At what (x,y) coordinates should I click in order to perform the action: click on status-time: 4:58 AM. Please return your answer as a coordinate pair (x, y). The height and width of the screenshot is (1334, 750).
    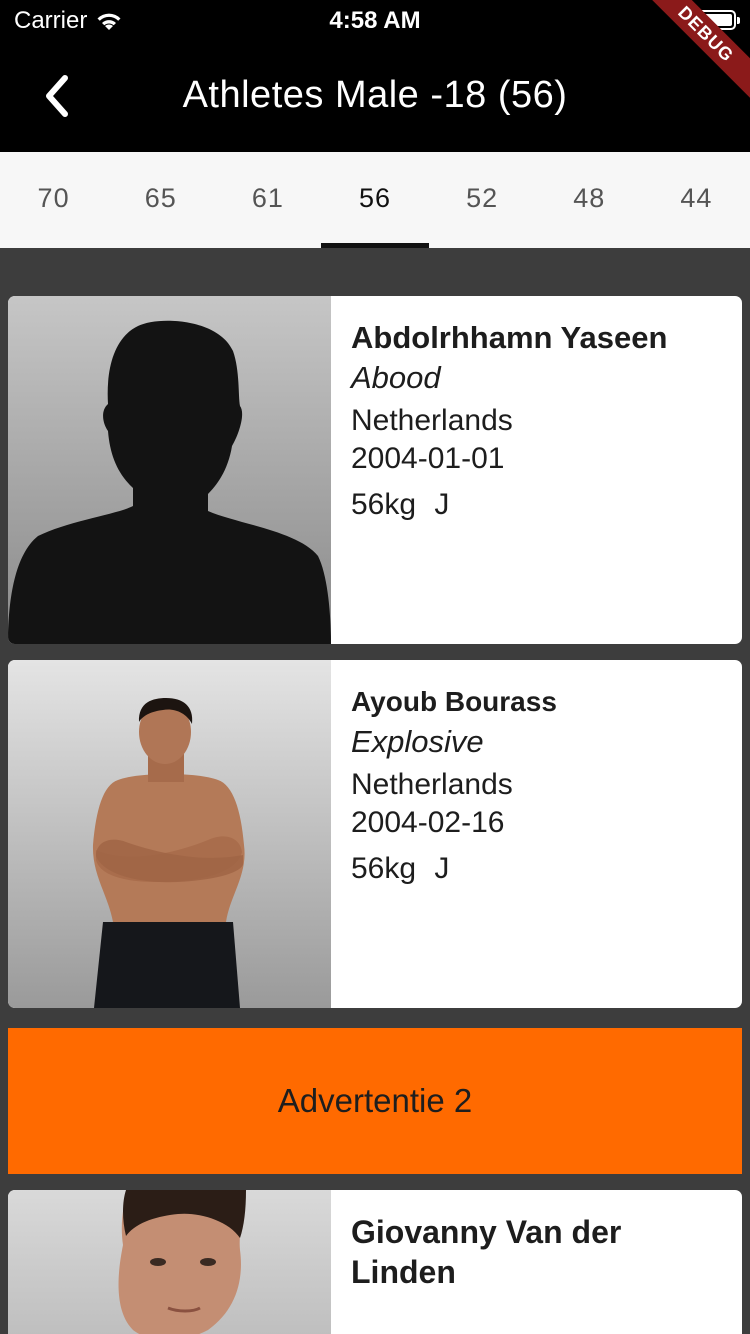
    Looking at the image, I should click on (375, 20).